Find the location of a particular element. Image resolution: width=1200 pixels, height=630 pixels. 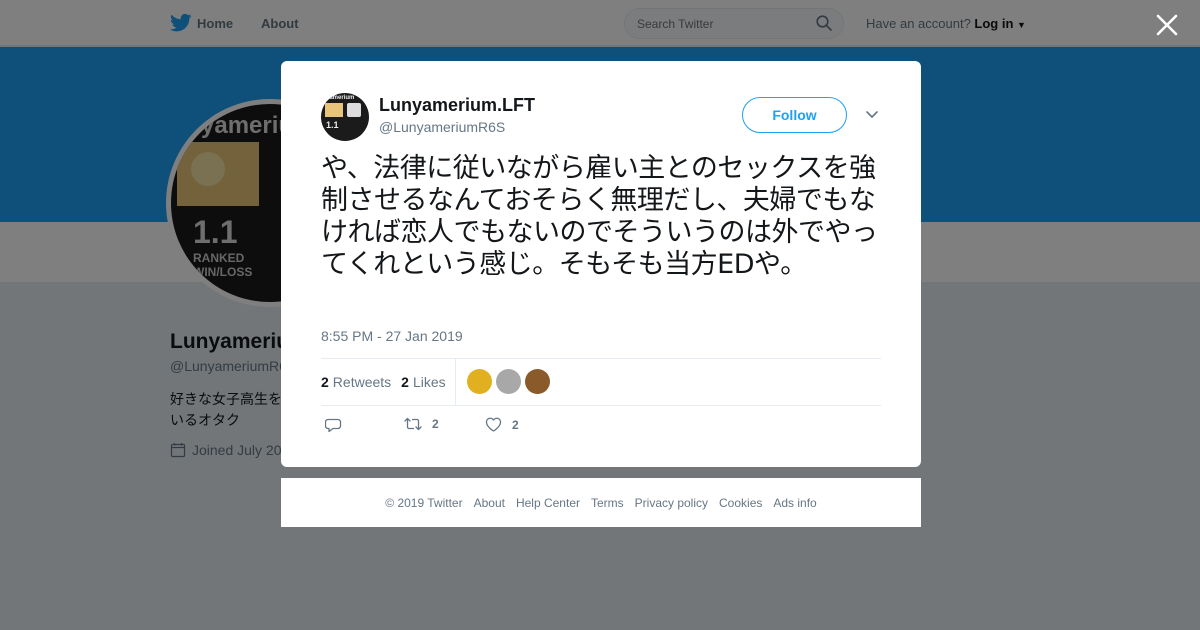

like-action-count: 2 is located at coordinates (515, 424).